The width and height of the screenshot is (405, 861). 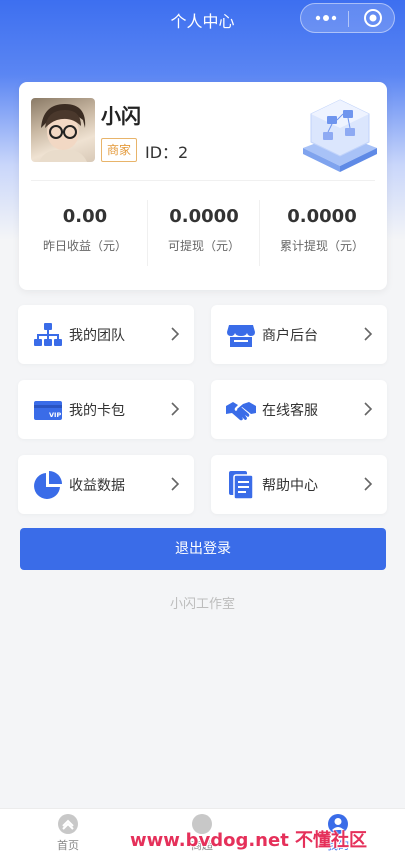 I want to click on stat-value: 0.00, so click(x=85, y=216).